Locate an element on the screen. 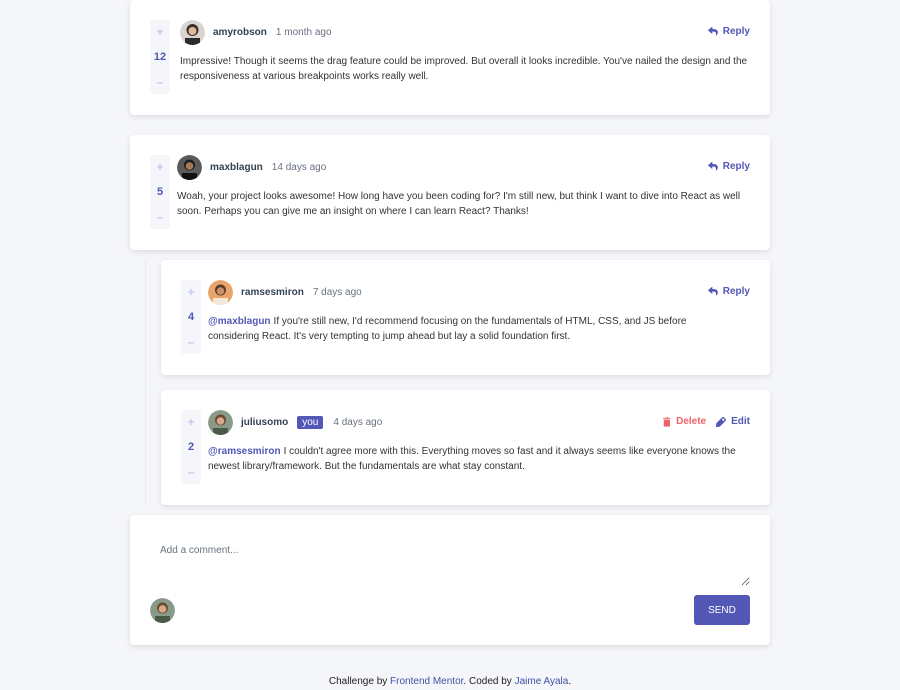  attribution-prefix: Challenge by is located at coordinates (358, 681).